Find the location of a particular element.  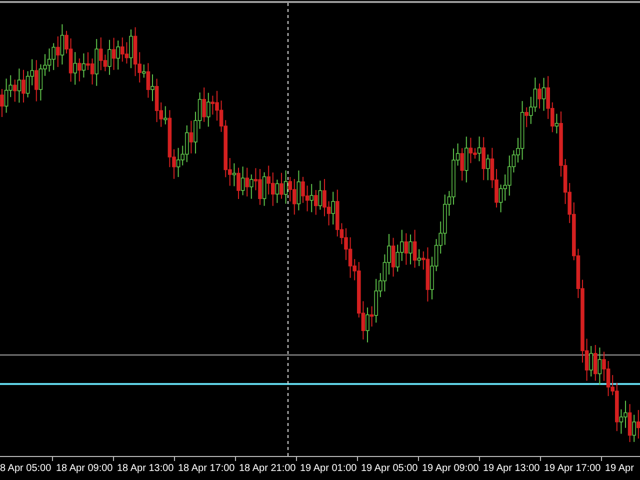

time-axis-label: 19 Apr 05:00 is located at coordinates (389, 468).